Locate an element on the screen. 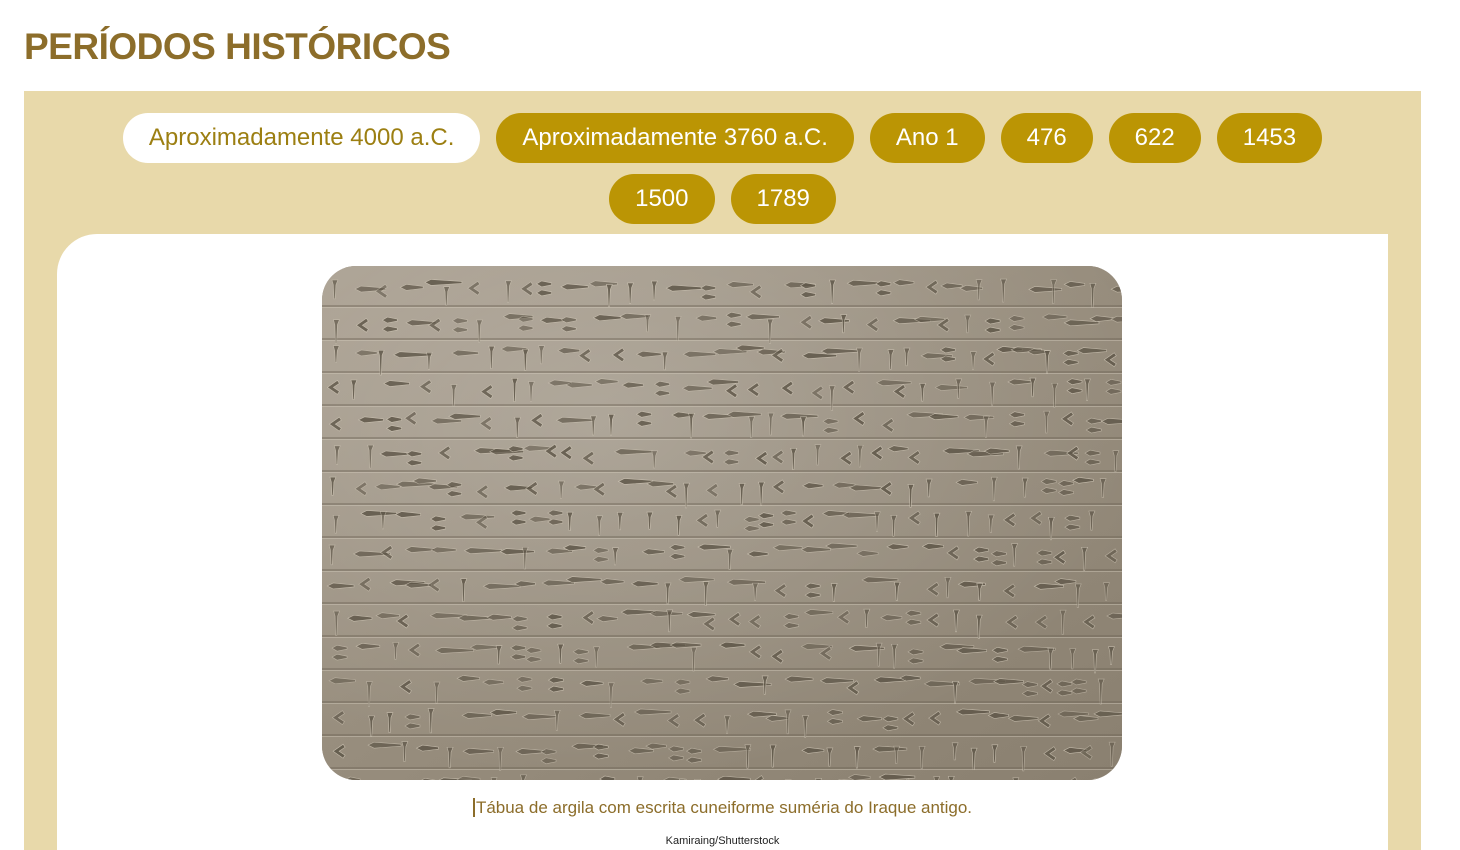 The image size is (1460, 850). tab-1453: 1453 is located at coordinates (1269, 138).